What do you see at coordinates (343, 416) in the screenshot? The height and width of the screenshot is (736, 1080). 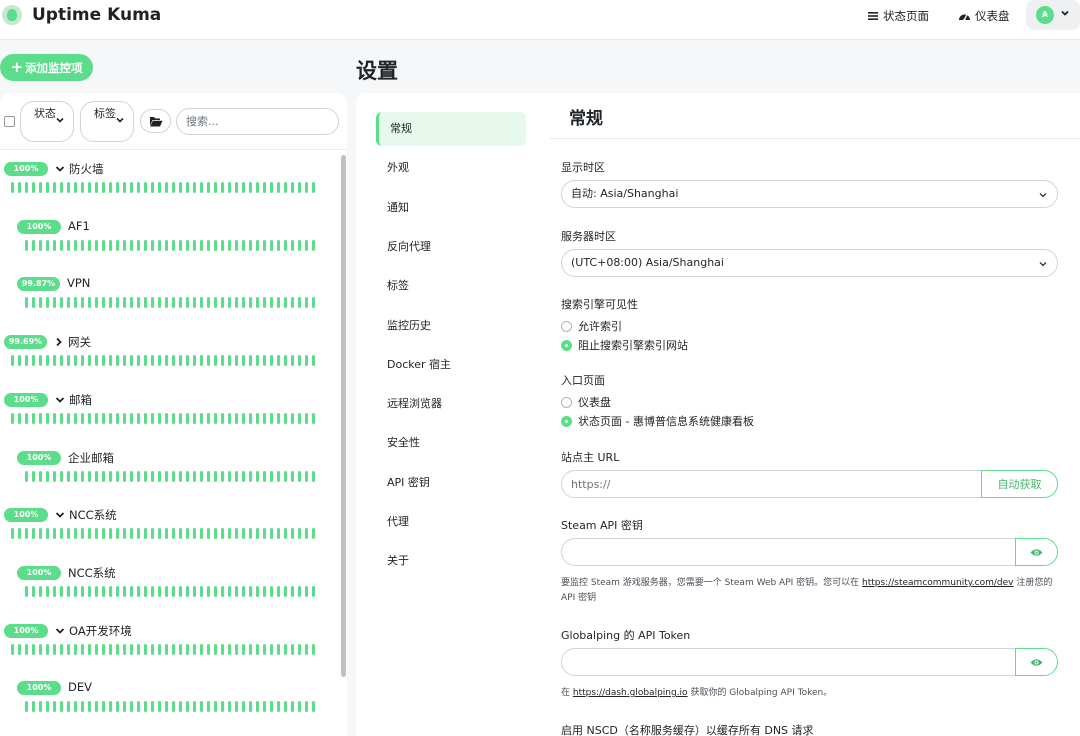 I see `list-scrollbar` at bounding box center [343, 416].